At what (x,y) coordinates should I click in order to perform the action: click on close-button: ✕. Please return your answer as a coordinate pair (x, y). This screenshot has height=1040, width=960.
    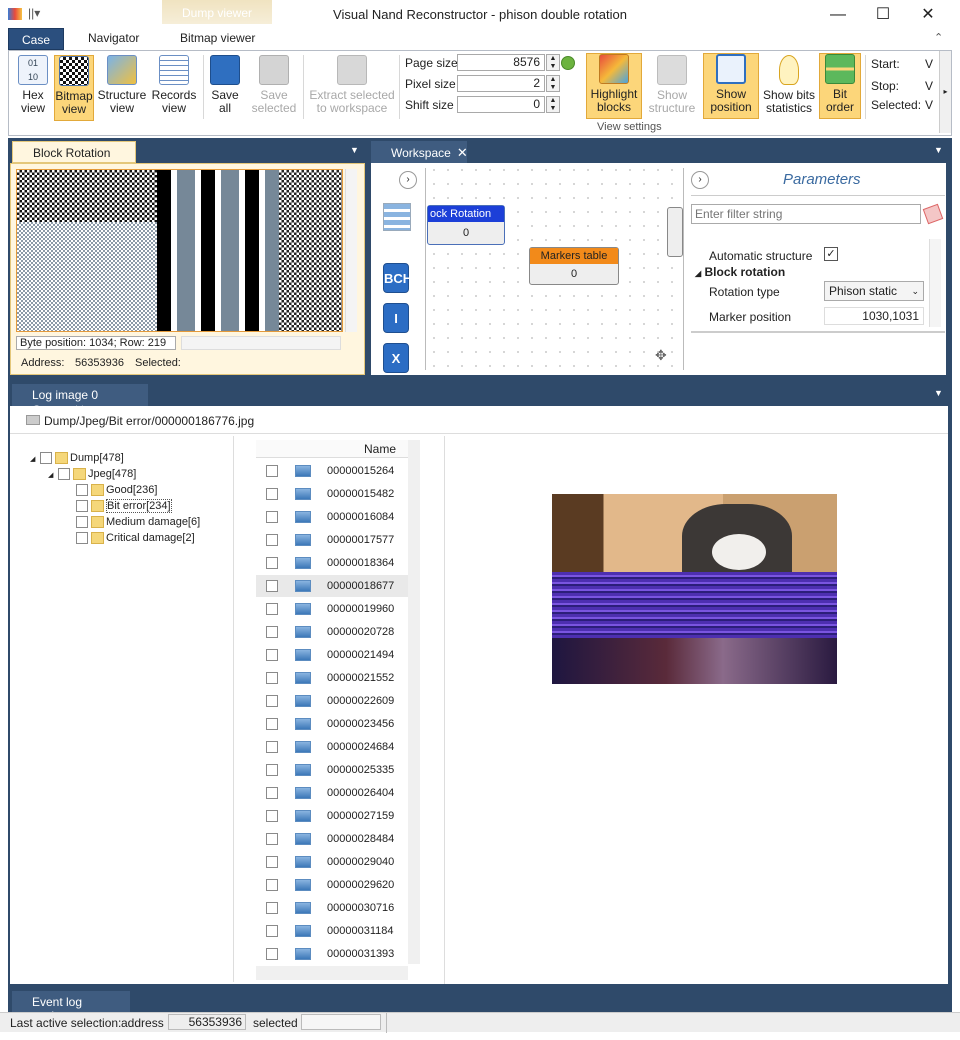
    Looking at the image, I should click on (928, 15).